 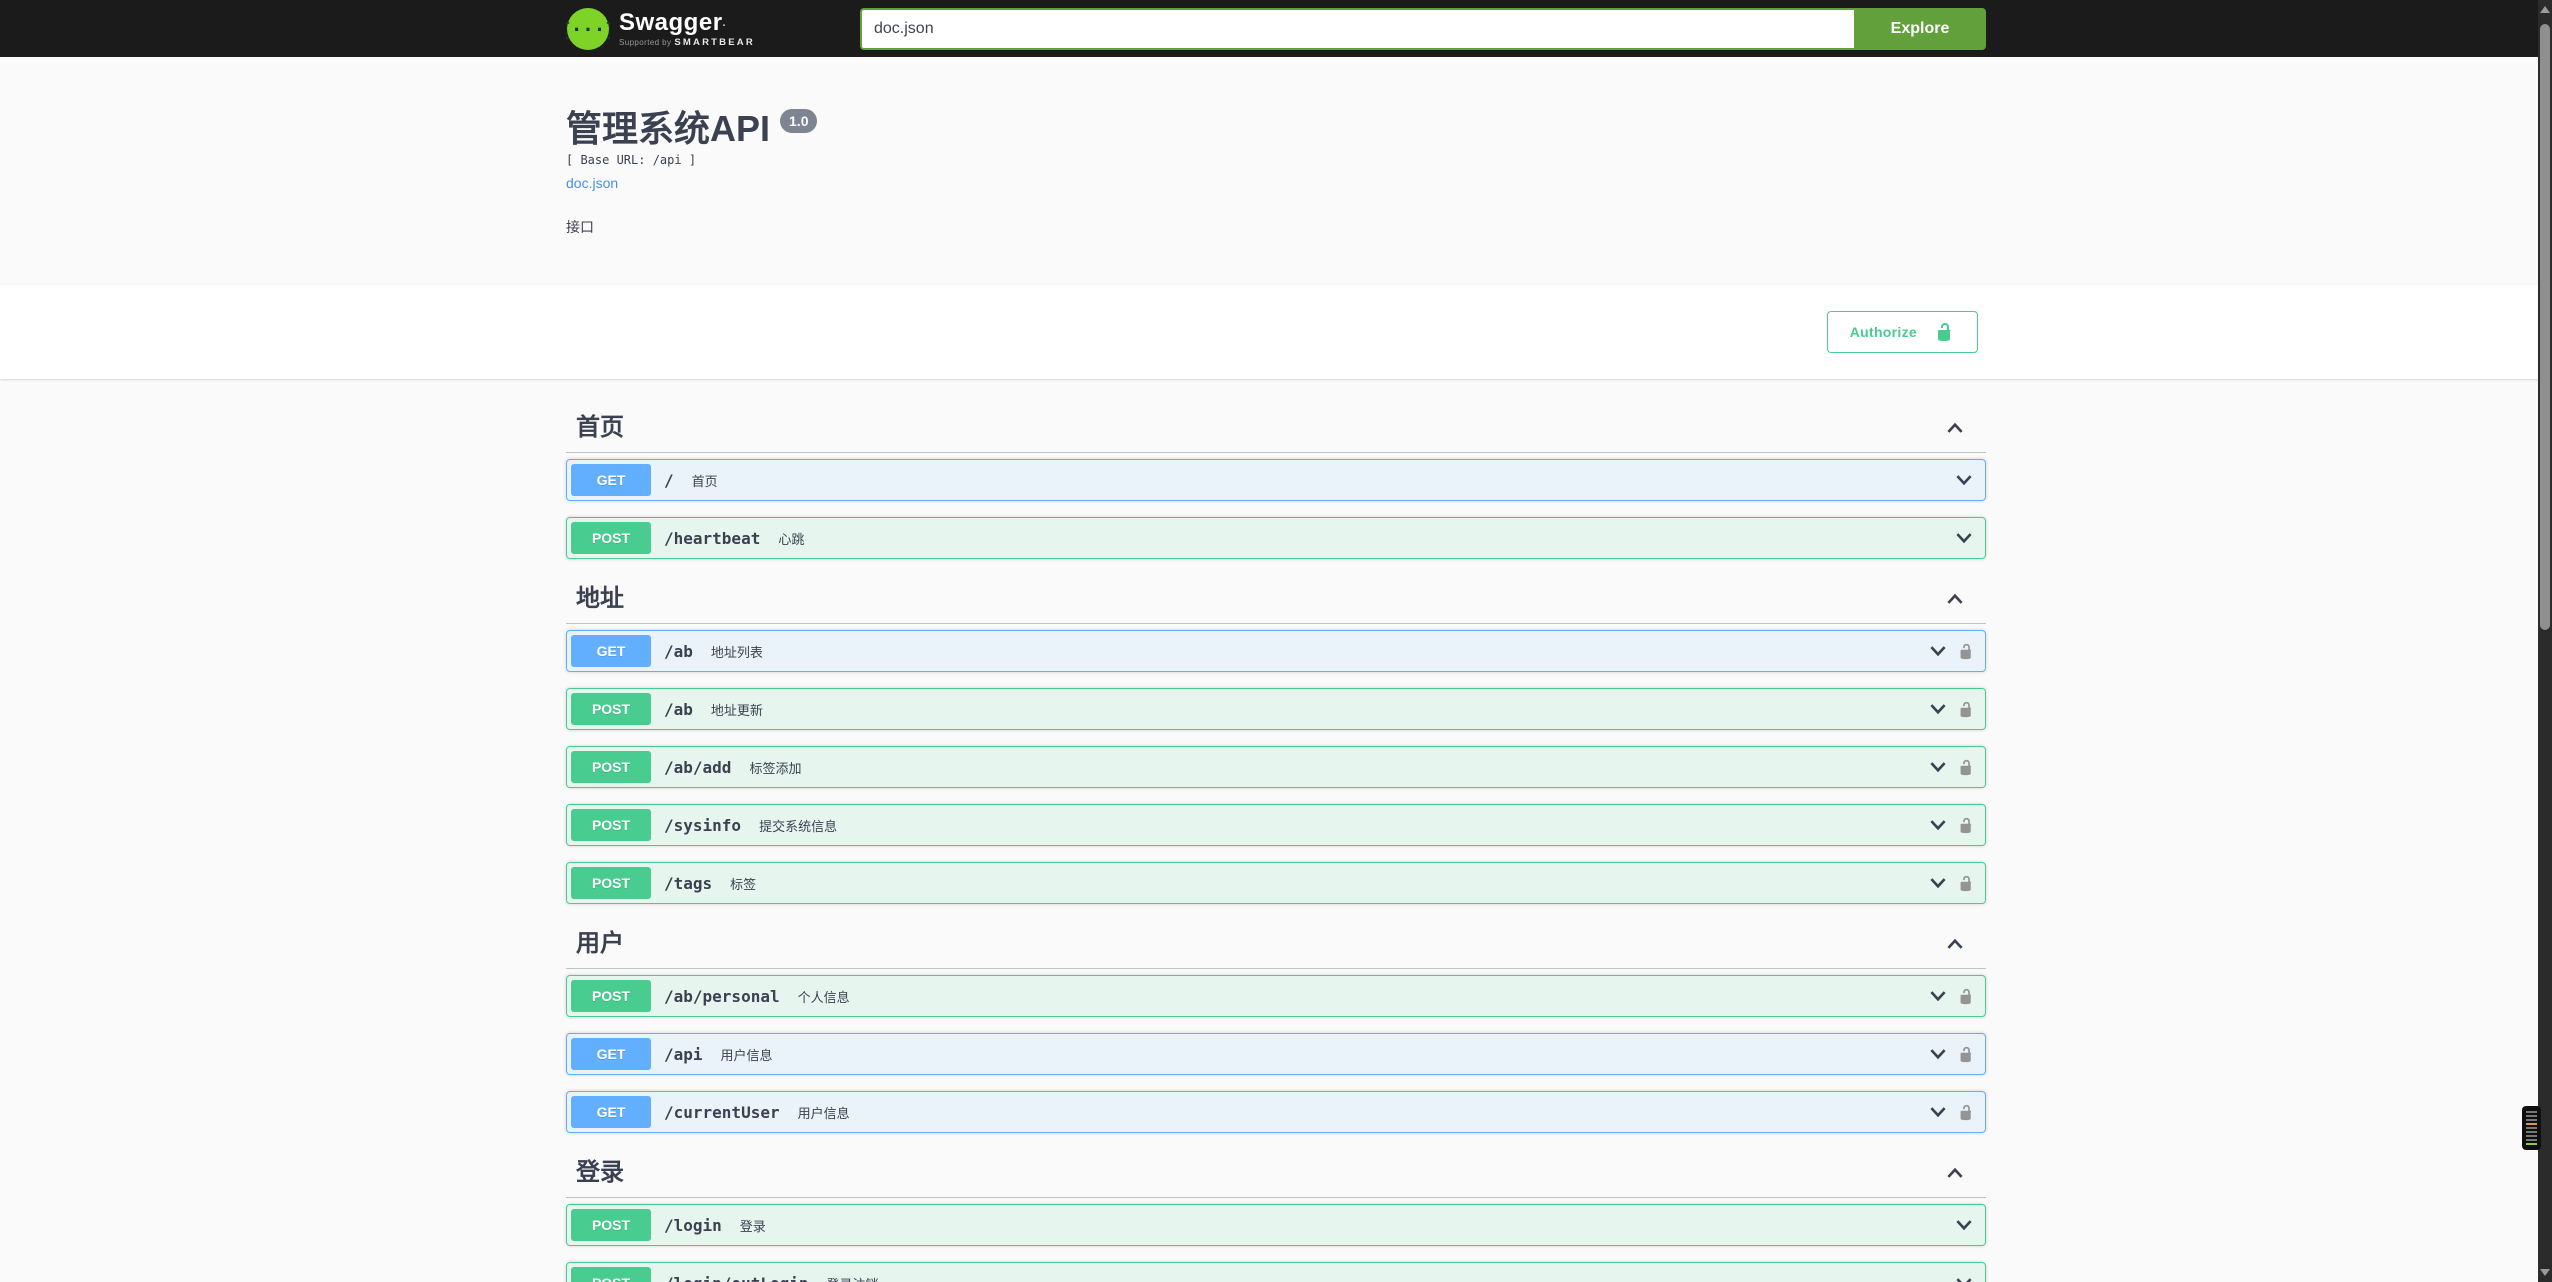 I want to click on operation-row: POST/ab 地址更新, so click(x=1276, y=709).